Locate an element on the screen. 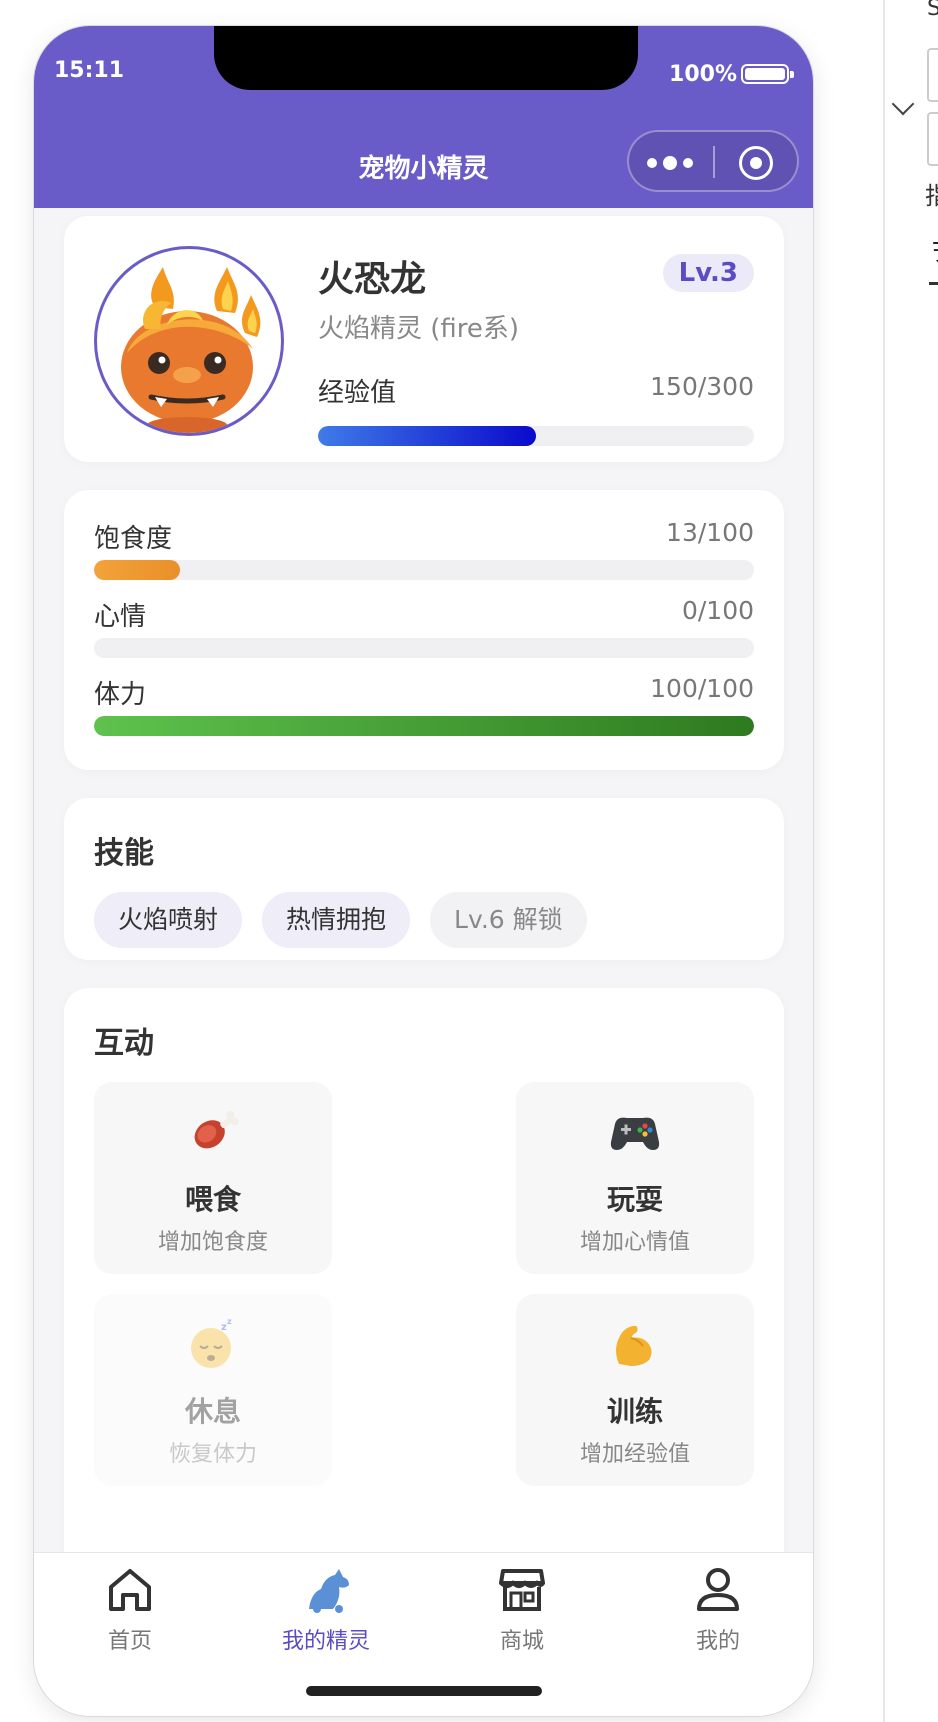 This screenshot has height=1722, width=938. train-action-button: 训练 增加经验值 is located at coordinates (635, 1390).